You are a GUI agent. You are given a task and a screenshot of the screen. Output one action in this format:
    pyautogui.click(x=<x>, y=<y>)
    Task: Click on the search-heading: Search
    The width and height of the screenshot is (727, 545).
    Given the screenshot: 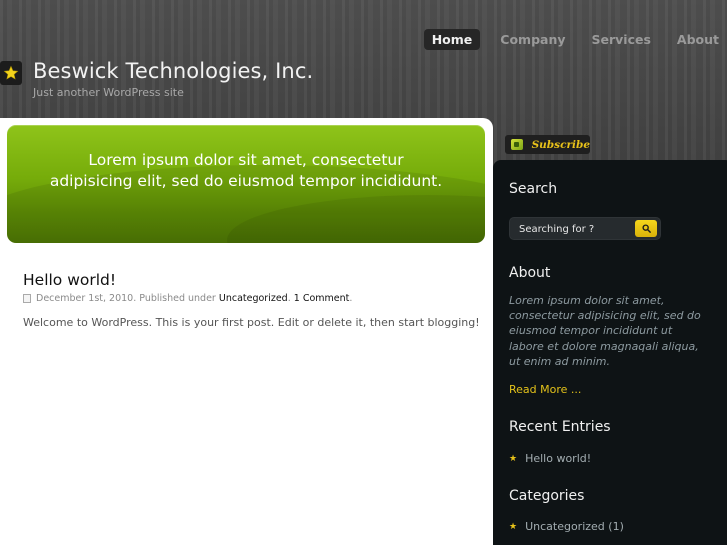 What is the action you would take?
    pyautogui.click(x=533, y=189)
    